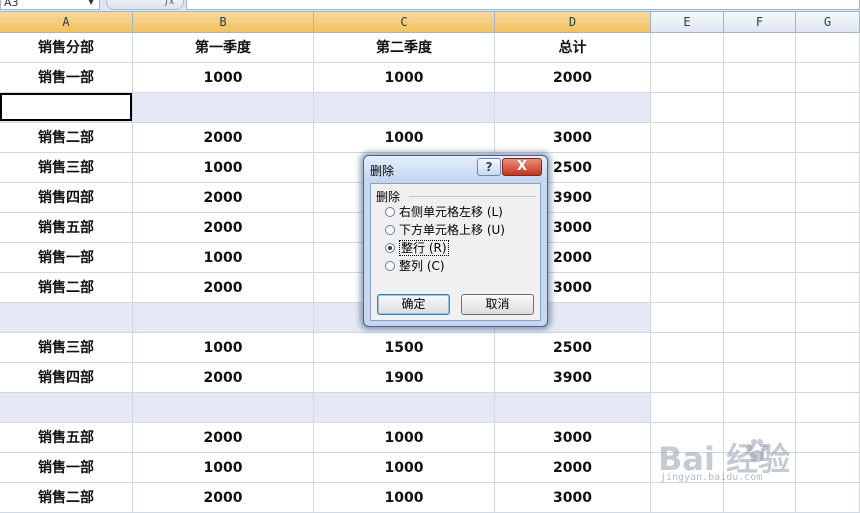 The height and width of the screenshot is (513, 860). Describe the element at coordinates (687, 198) in the screenshot. I see `cell-e6` at that location.